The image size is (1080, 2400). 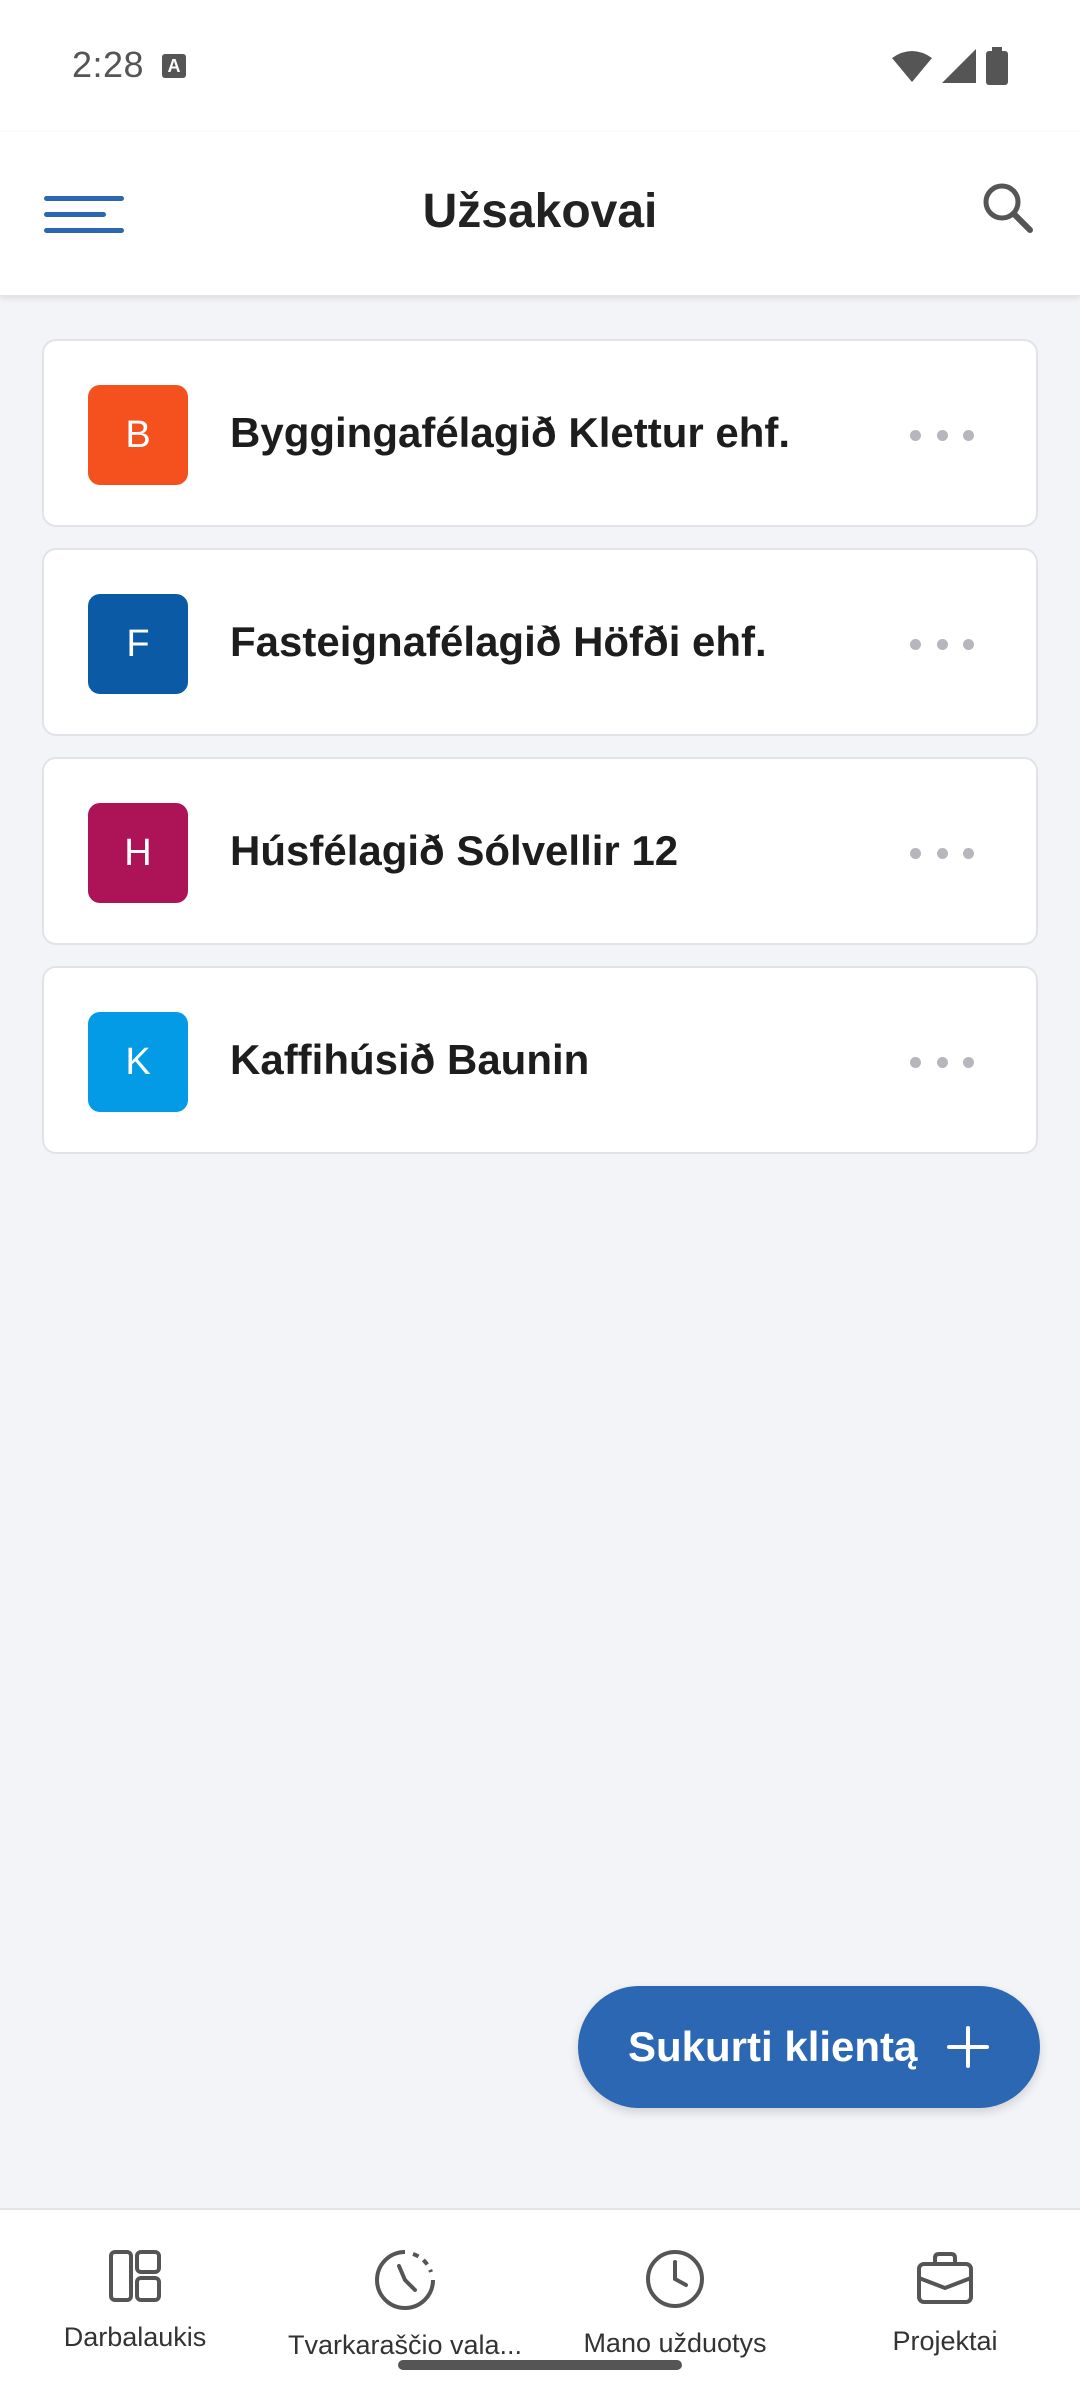 I want to click on client-avatar: F, so click(x=138, y=644).